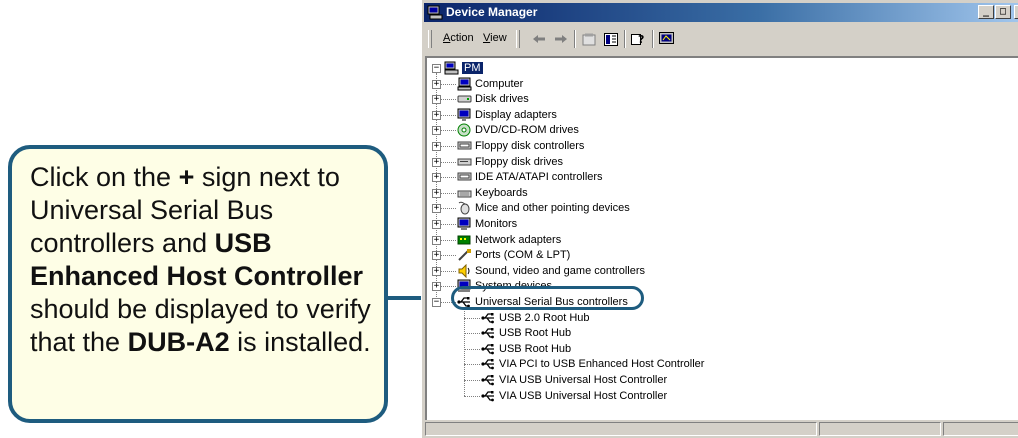 The height and width of the screenshot is (438, 1018). Describe the element at coordinates (464, 162) in the screenshot. I see `floppy-icon` at that location.